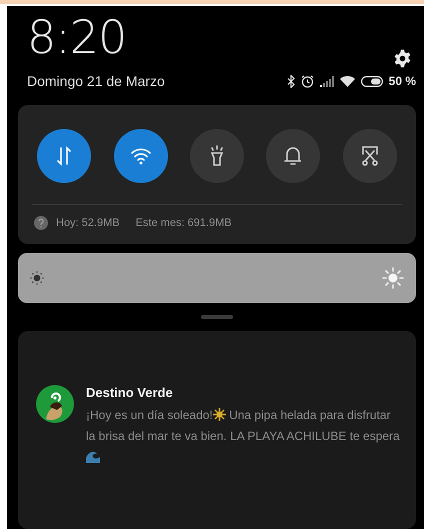 The height and width of the screenshot is (529, 424). Describe the element at coordinates (55, 404) in the screenshot. I see `app-logo-icon` at that location.